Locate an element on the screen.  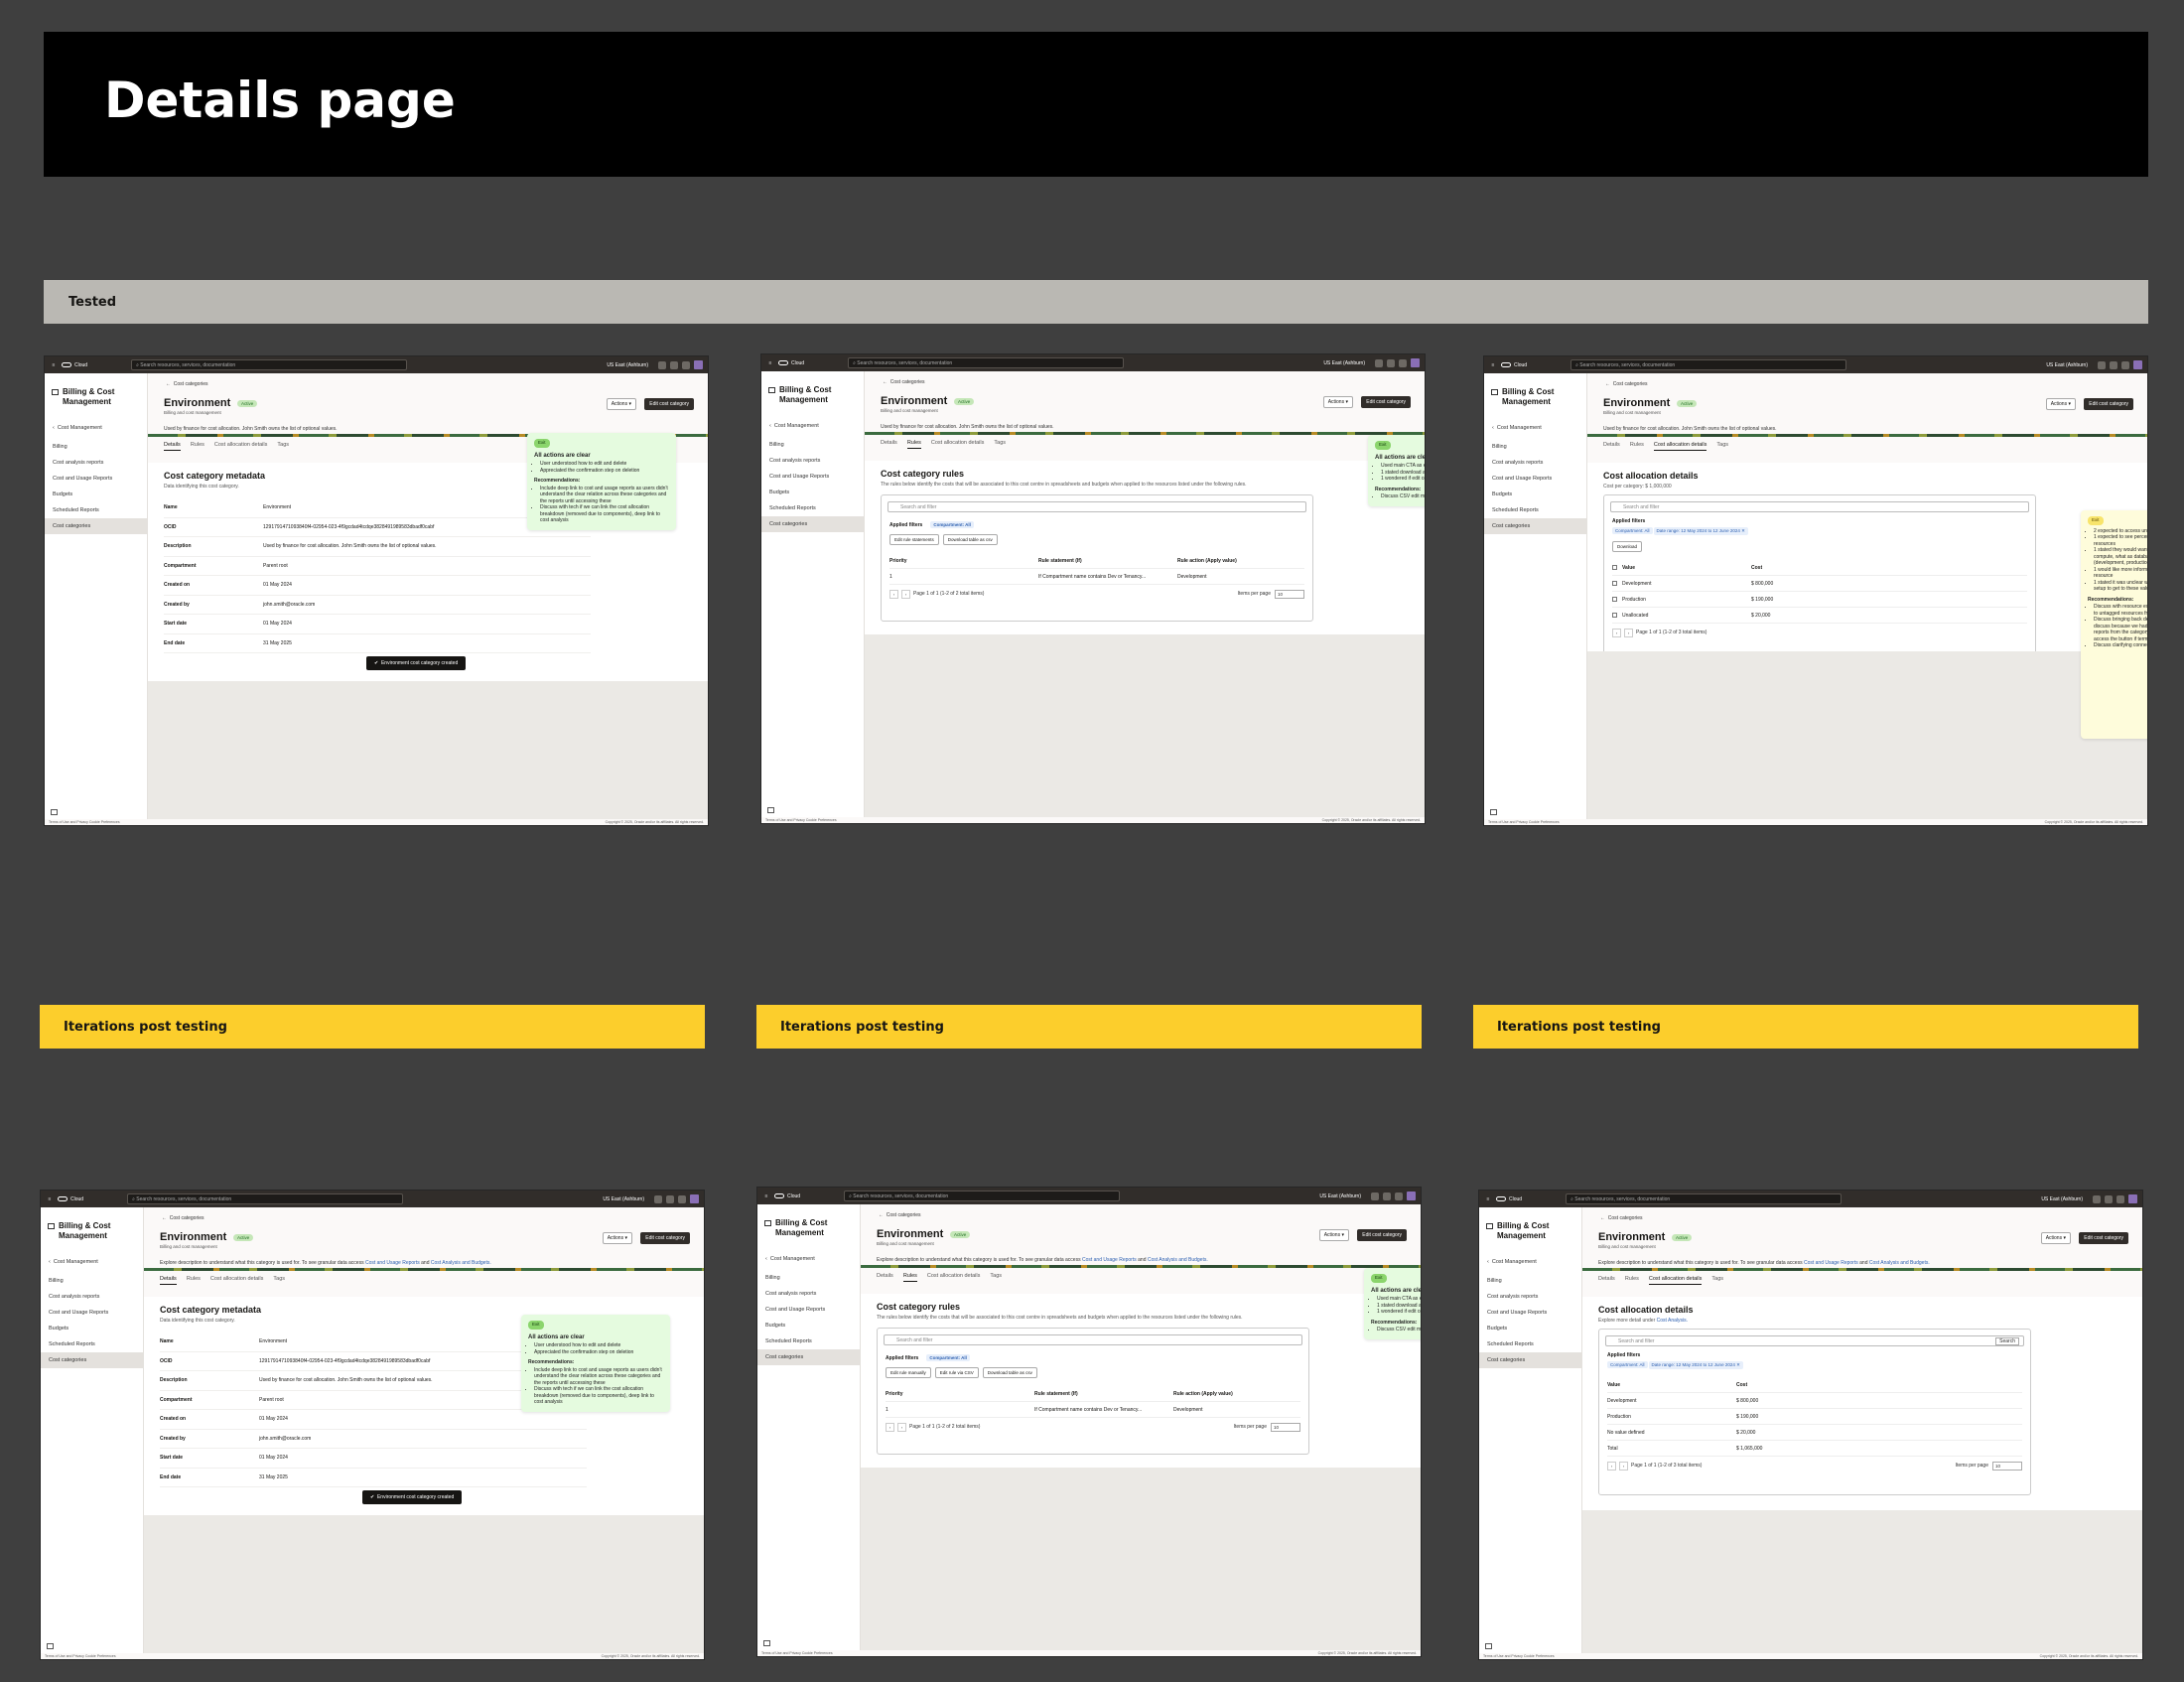
table-row: Development $ 800,000 is located at coordinates (1819, 584).